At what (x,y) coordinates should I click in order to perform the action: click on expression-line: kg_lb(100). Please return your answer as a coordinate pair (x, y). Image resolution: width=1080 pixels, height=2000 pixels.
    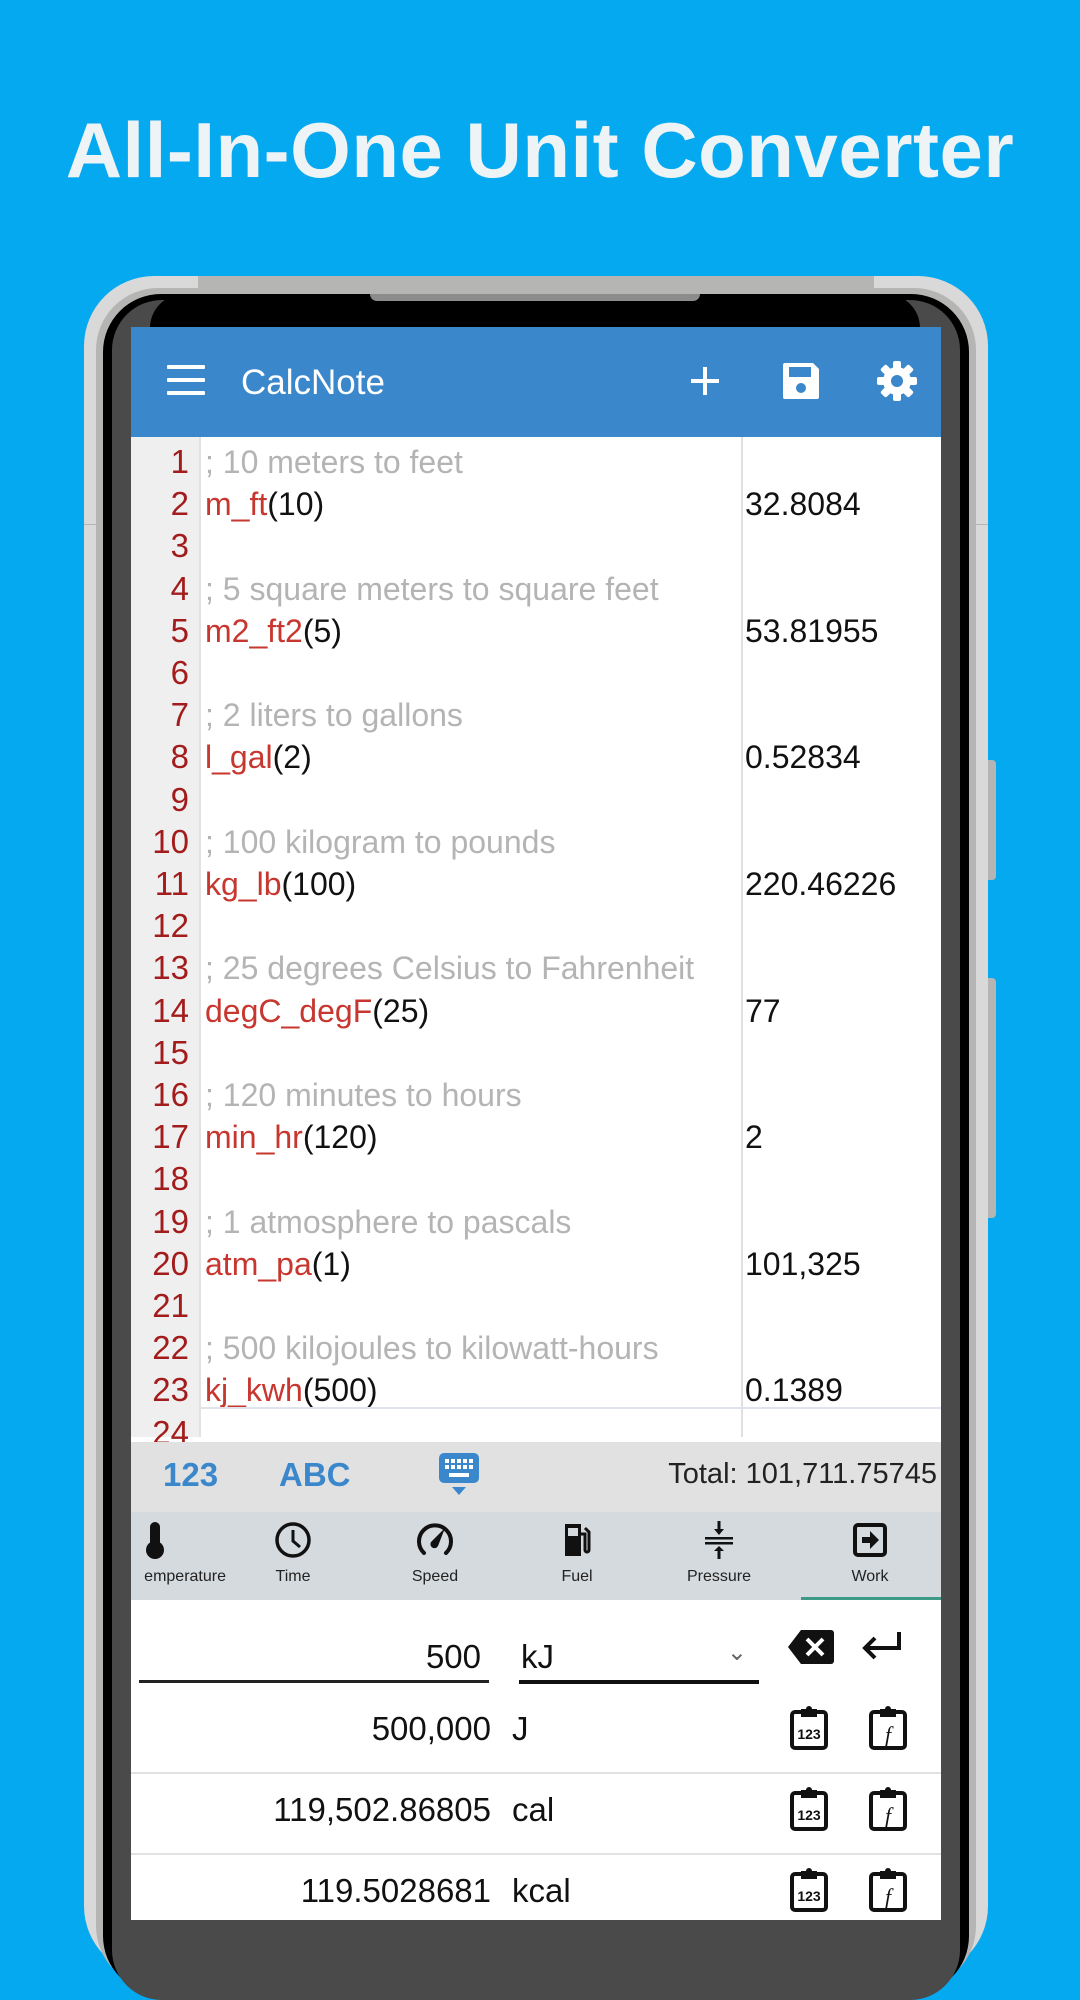
    Looking at the image, I should click on (280, 884).